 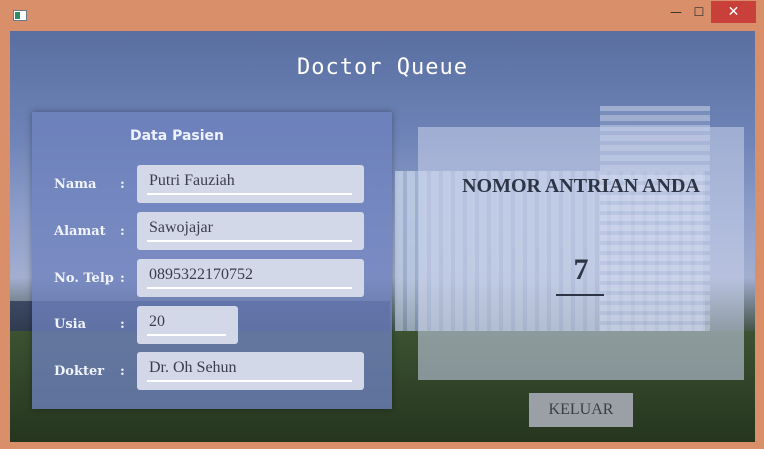 What do you see at coordinates (122, 324) in the screenshot?
I see `age-colon: :` at bounding box center [122, 324].